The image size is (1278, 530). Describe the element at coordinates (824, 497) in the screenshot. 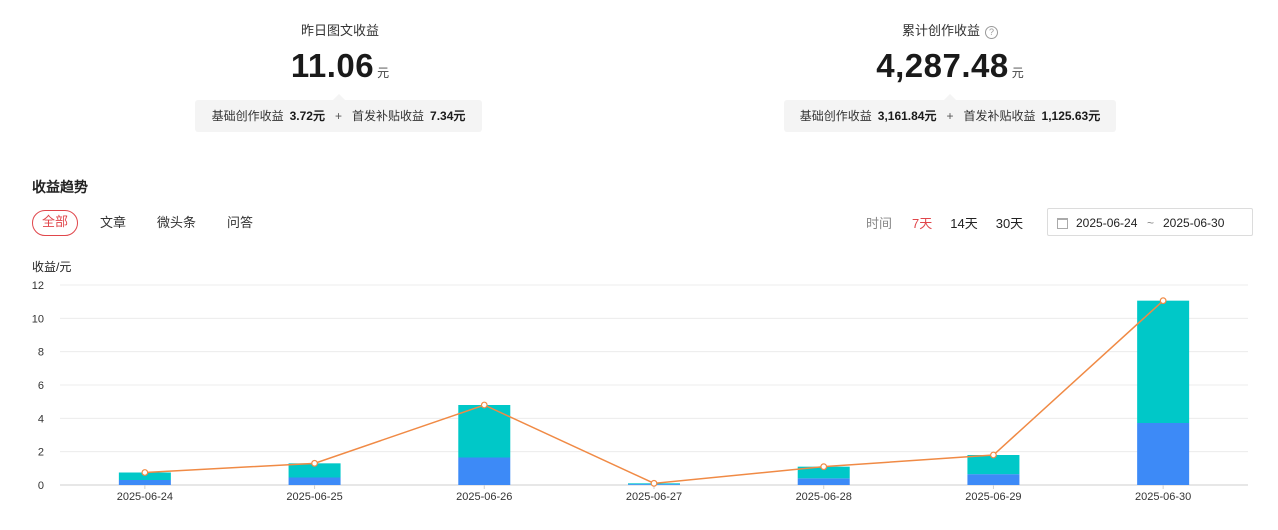

I see `x-tick-label: 2025-06-28` at that location.